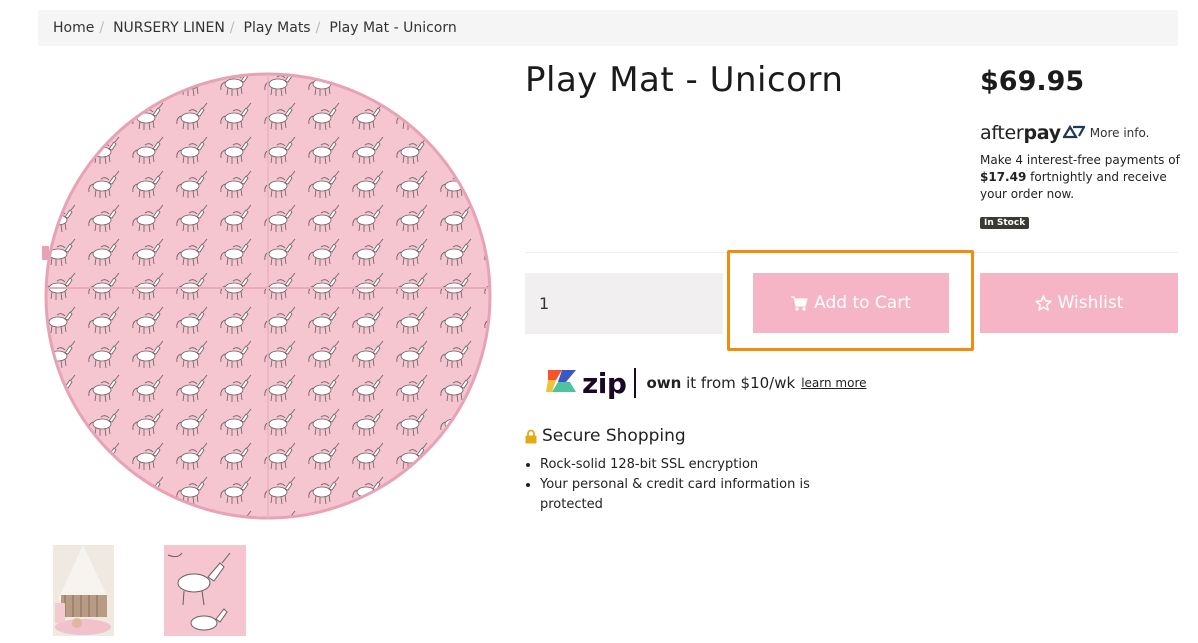  What do you see at coordinates (205, 590) in the screenshot?
I see `thumbnail-fabric` at bounding box center [205, 590].